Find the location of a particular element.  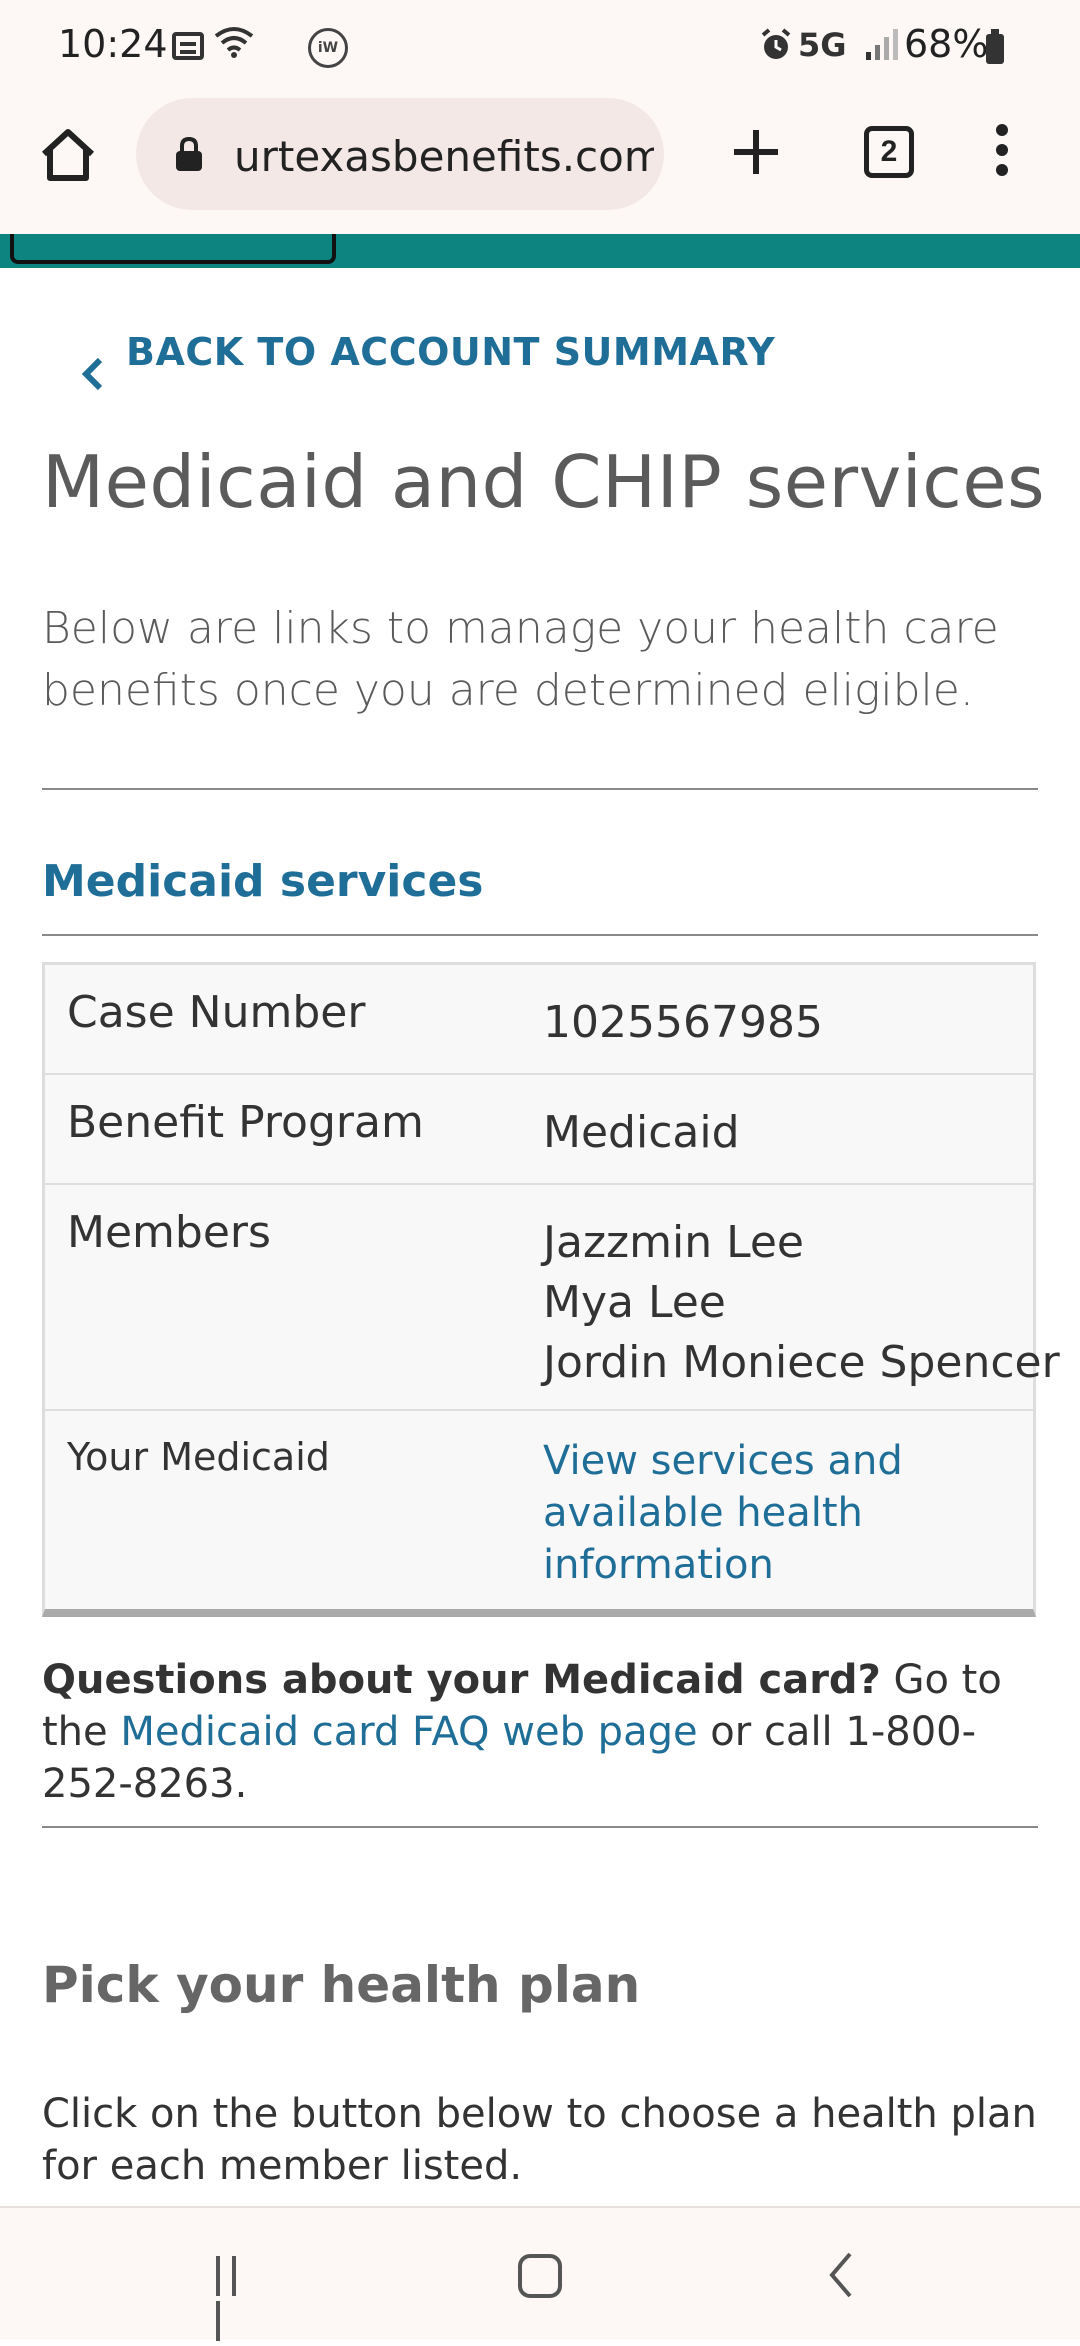

system-nav-bar is located at coordinates (540, 2273).